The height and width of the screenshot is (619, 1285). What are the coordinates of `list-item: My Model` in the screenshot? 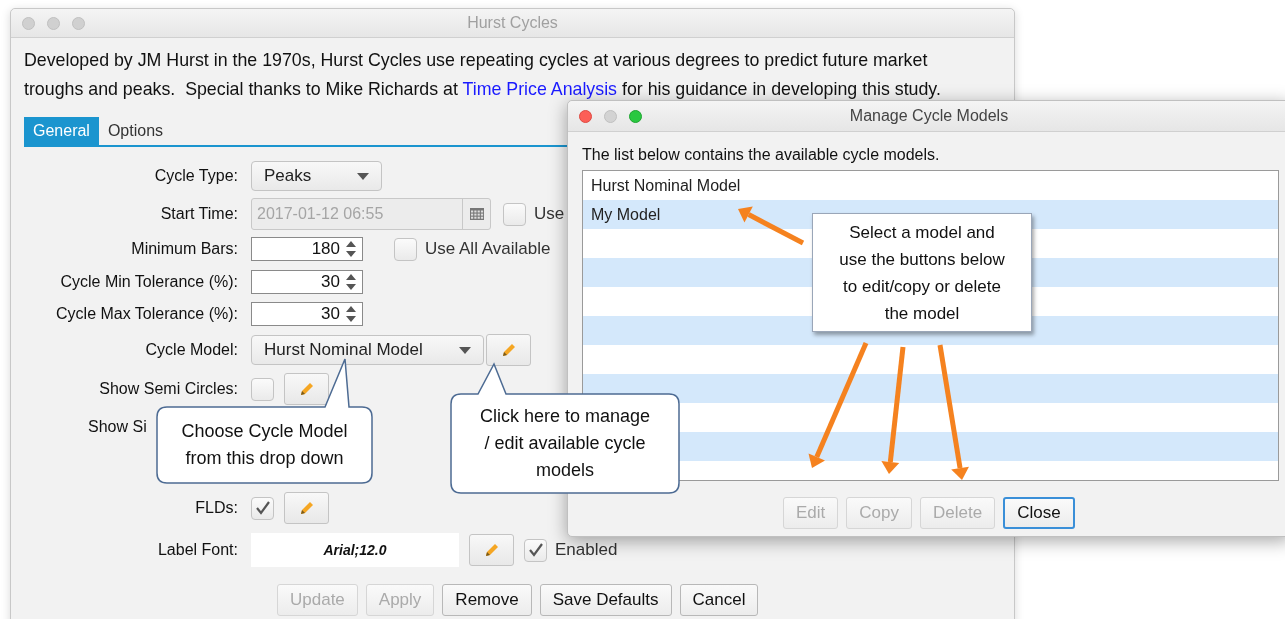 It's located at (626, 214).